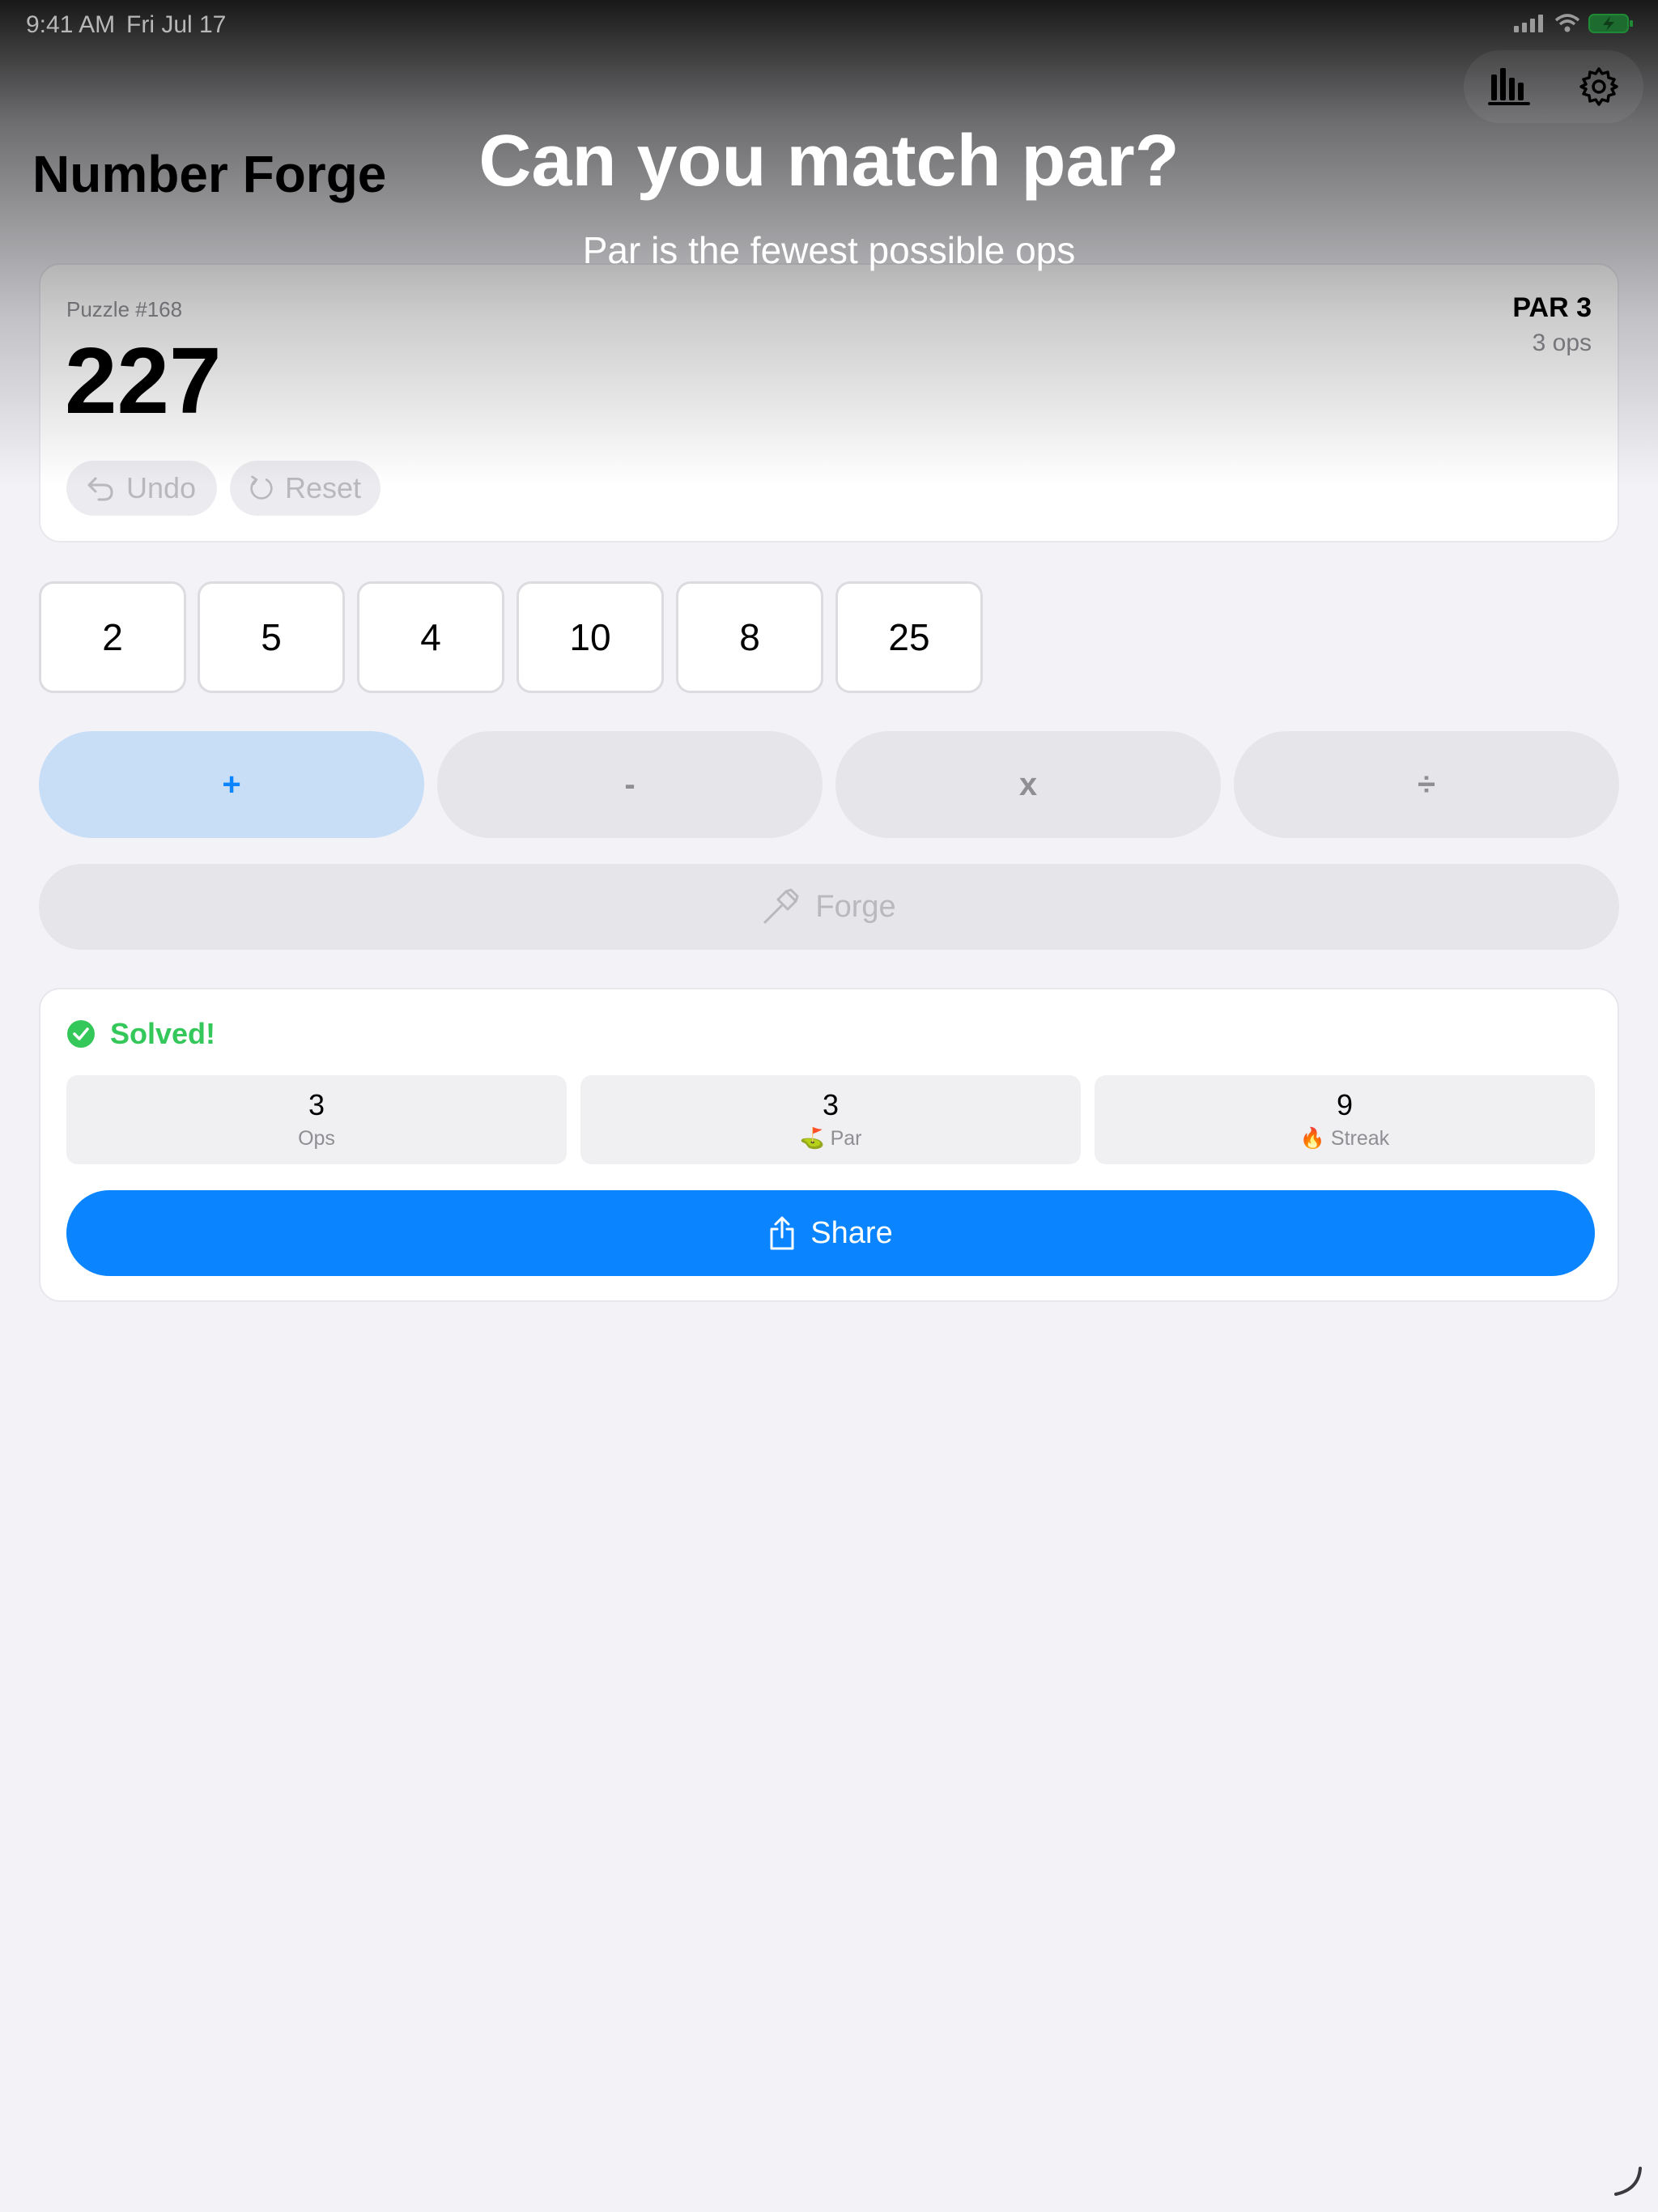 The image size is (1658, 2212). What do you see at coordinates (749, 637) in the screenshot?
I see `number-tile: 8` at bounding box center [749, 637].